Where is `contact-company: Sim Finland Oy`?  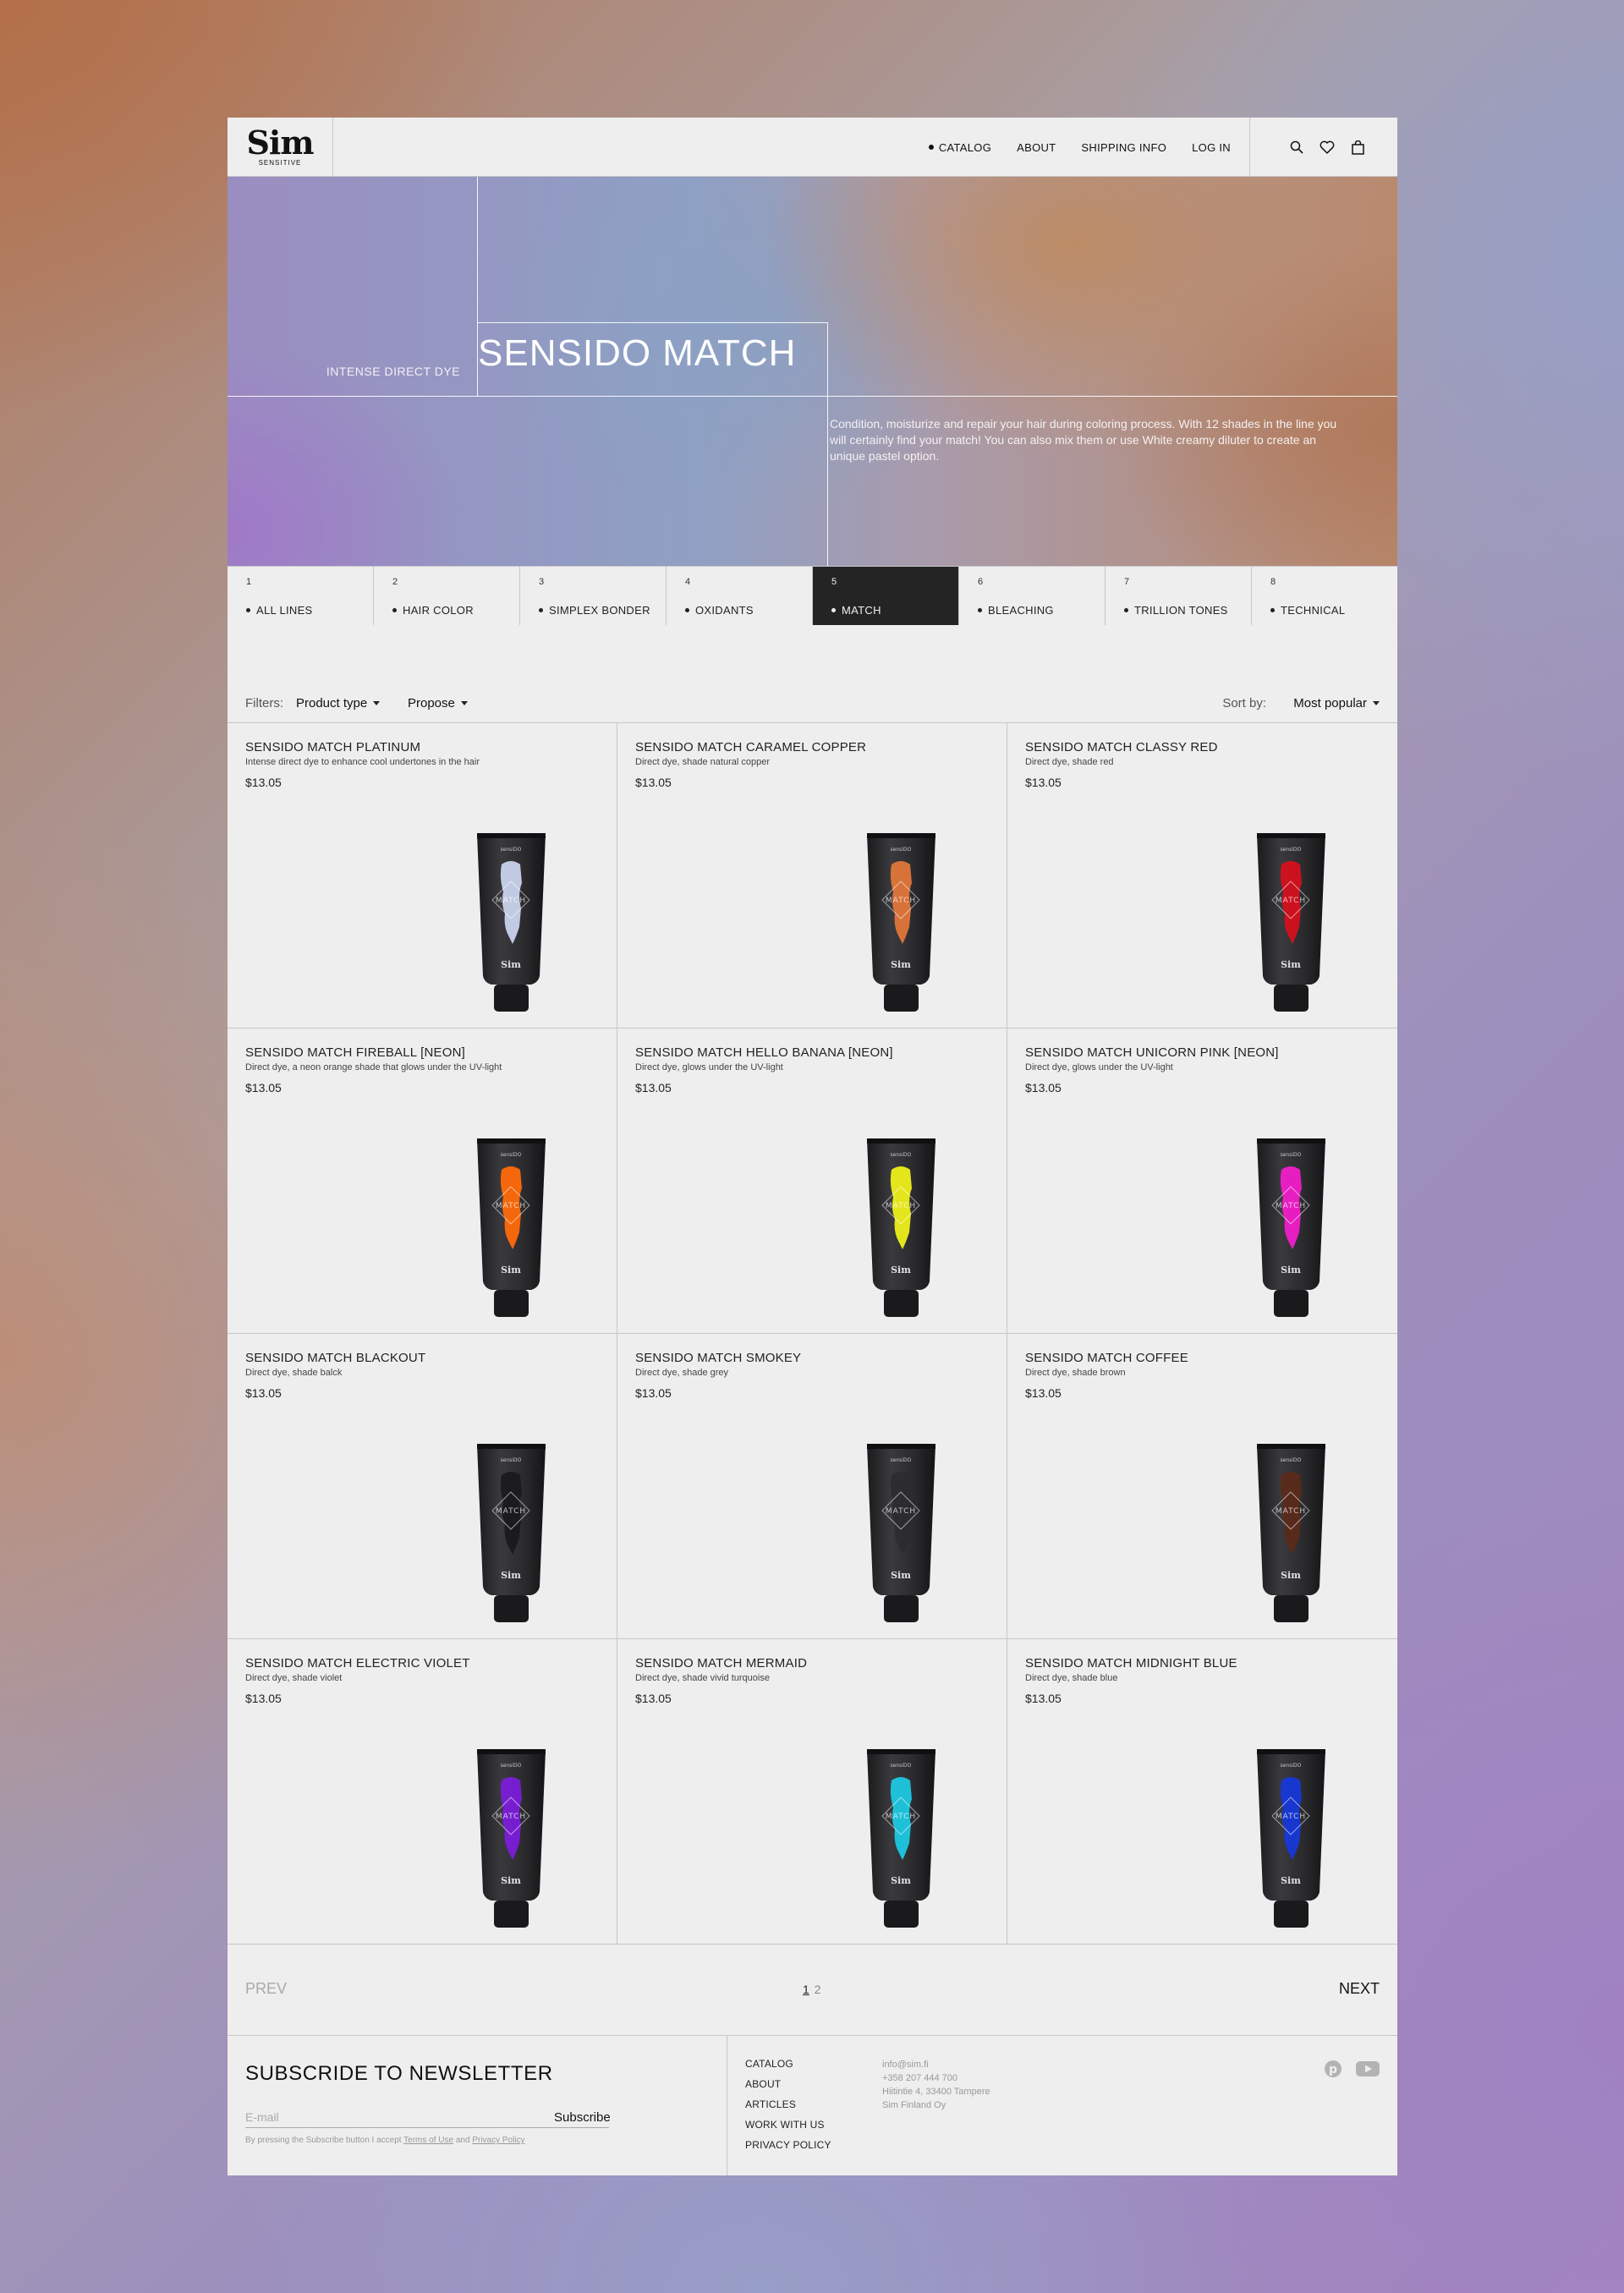 contact-company: Sim Finland Oy is located at coordinates (914, 2105).